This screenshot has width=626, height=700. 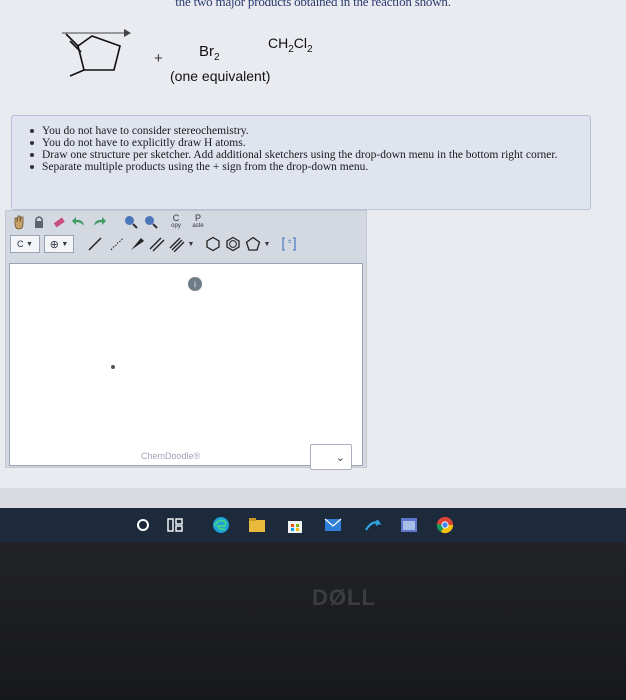 What do you see at coordinates (331, 457) in the screenshot?
I see `sketcher-add-dropdown: ⌄` at bounding box center [331, 457].